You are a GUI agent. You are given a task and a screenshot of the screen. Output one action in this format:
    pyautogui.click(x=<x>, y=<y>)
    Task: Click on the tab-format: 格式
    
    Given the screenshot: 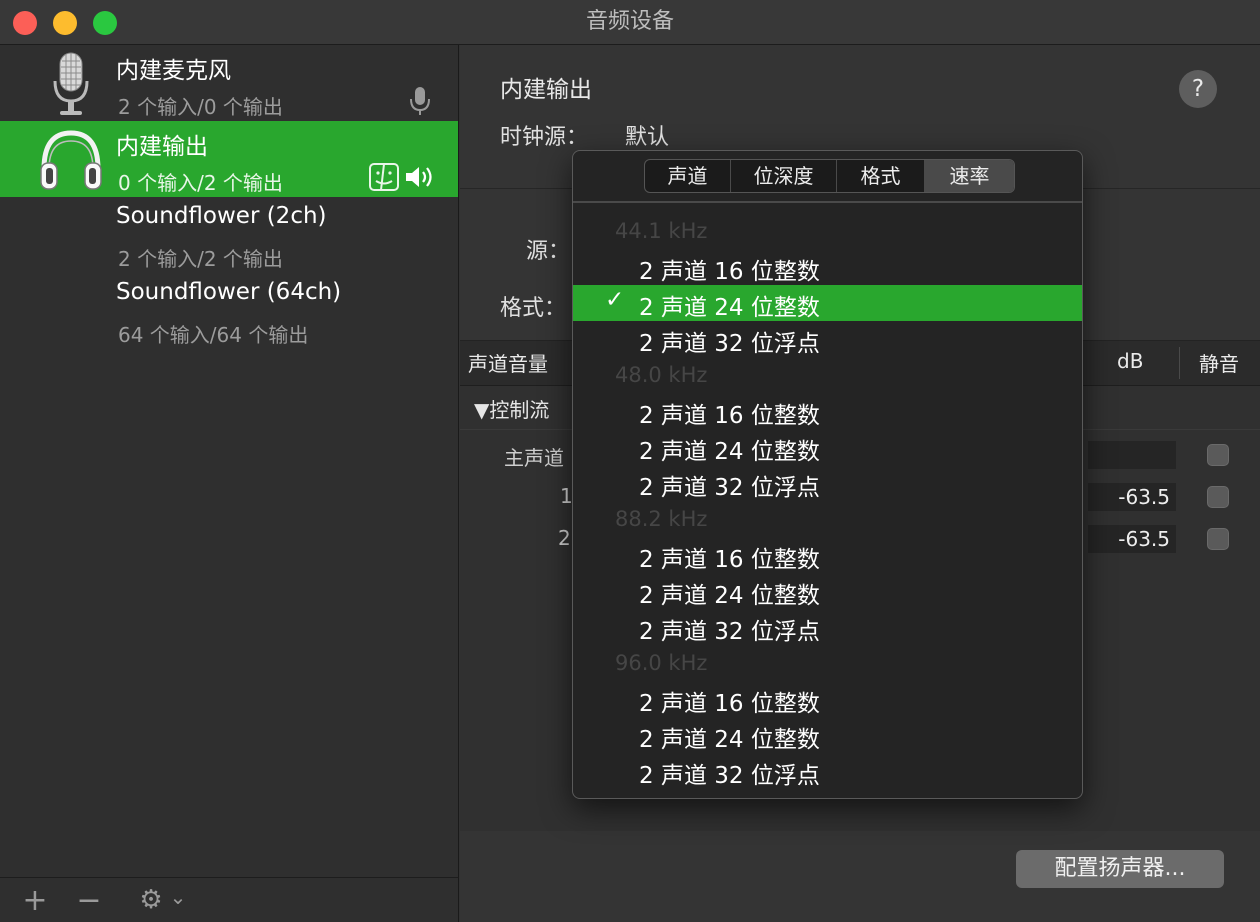 What is the action you would take?
    pyautogui.click(x=881, y=176)
    